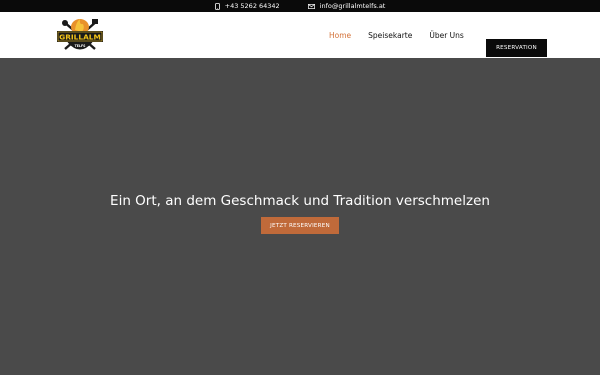  I want to click on logo-text: GRILLALM, so click(80, 37).